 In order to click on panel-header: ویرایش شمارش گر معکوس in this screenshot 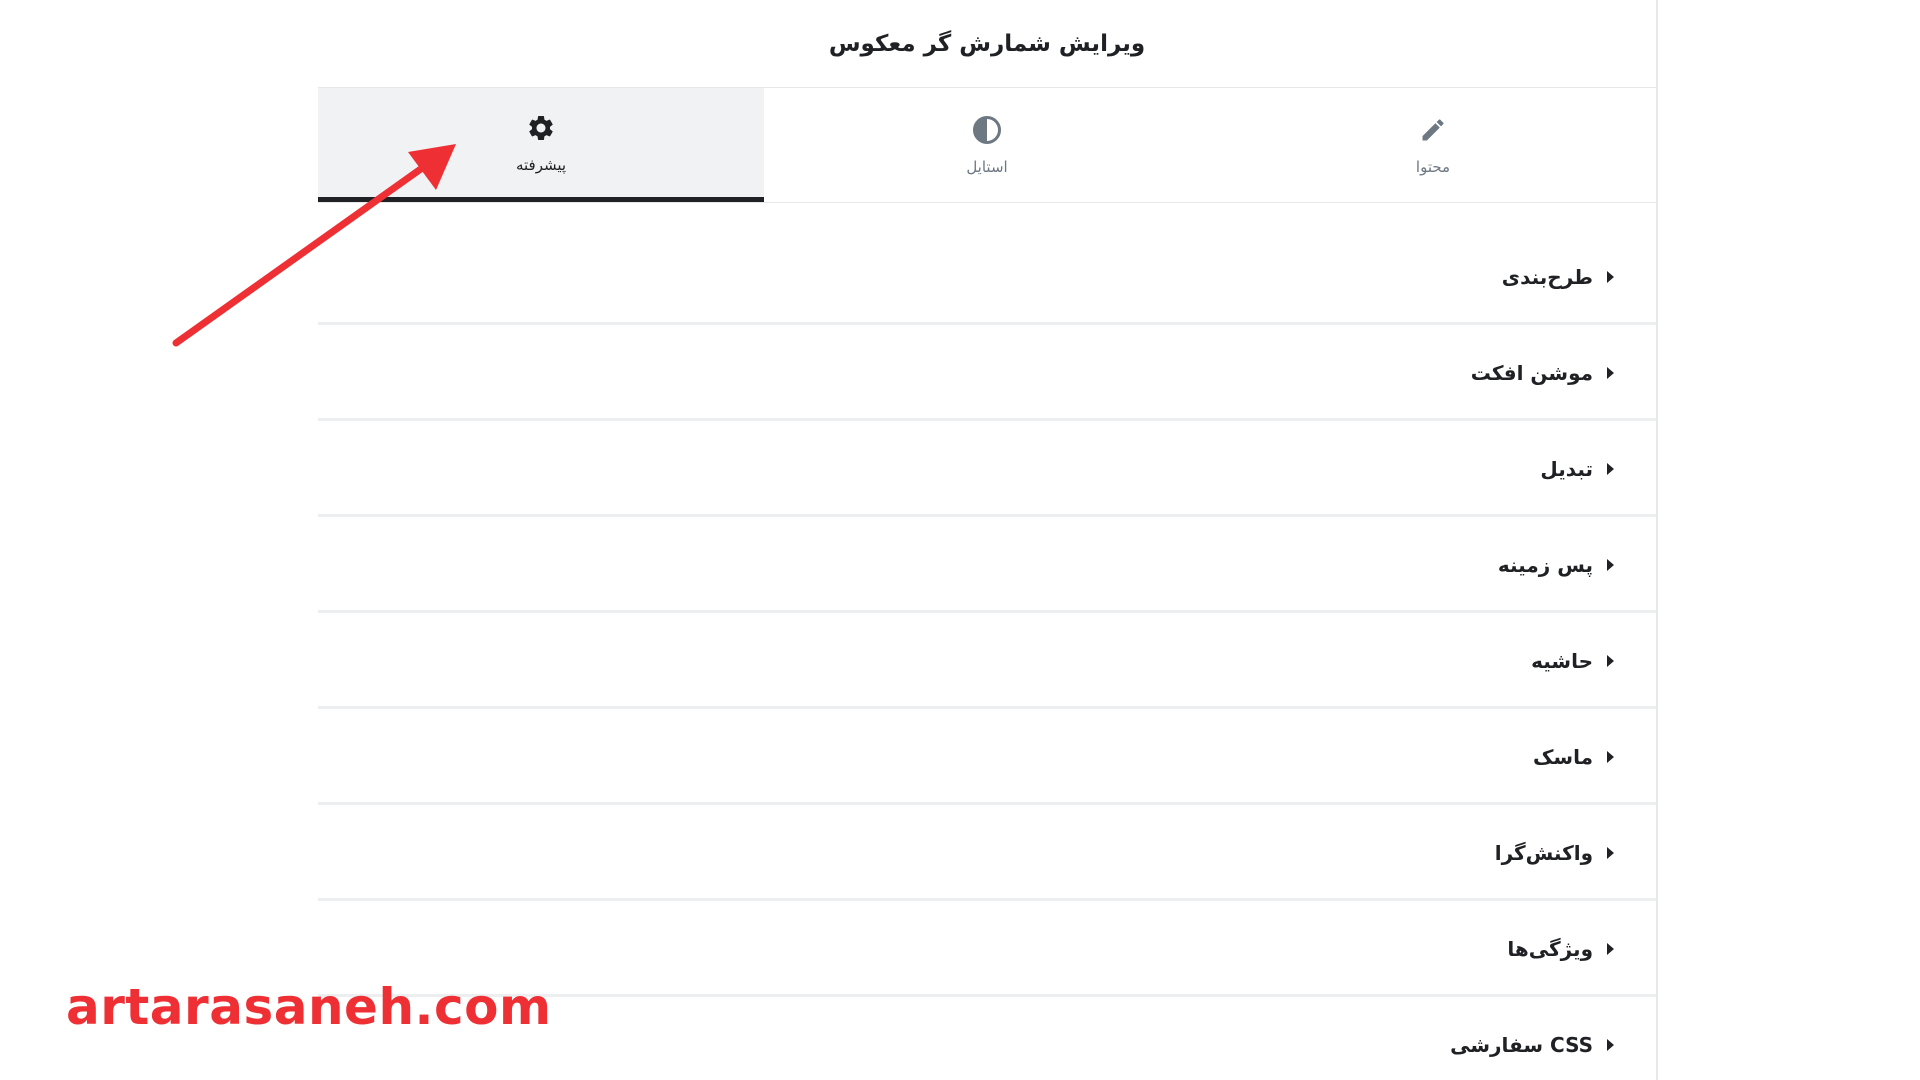, I will do `click(987, 44)`.